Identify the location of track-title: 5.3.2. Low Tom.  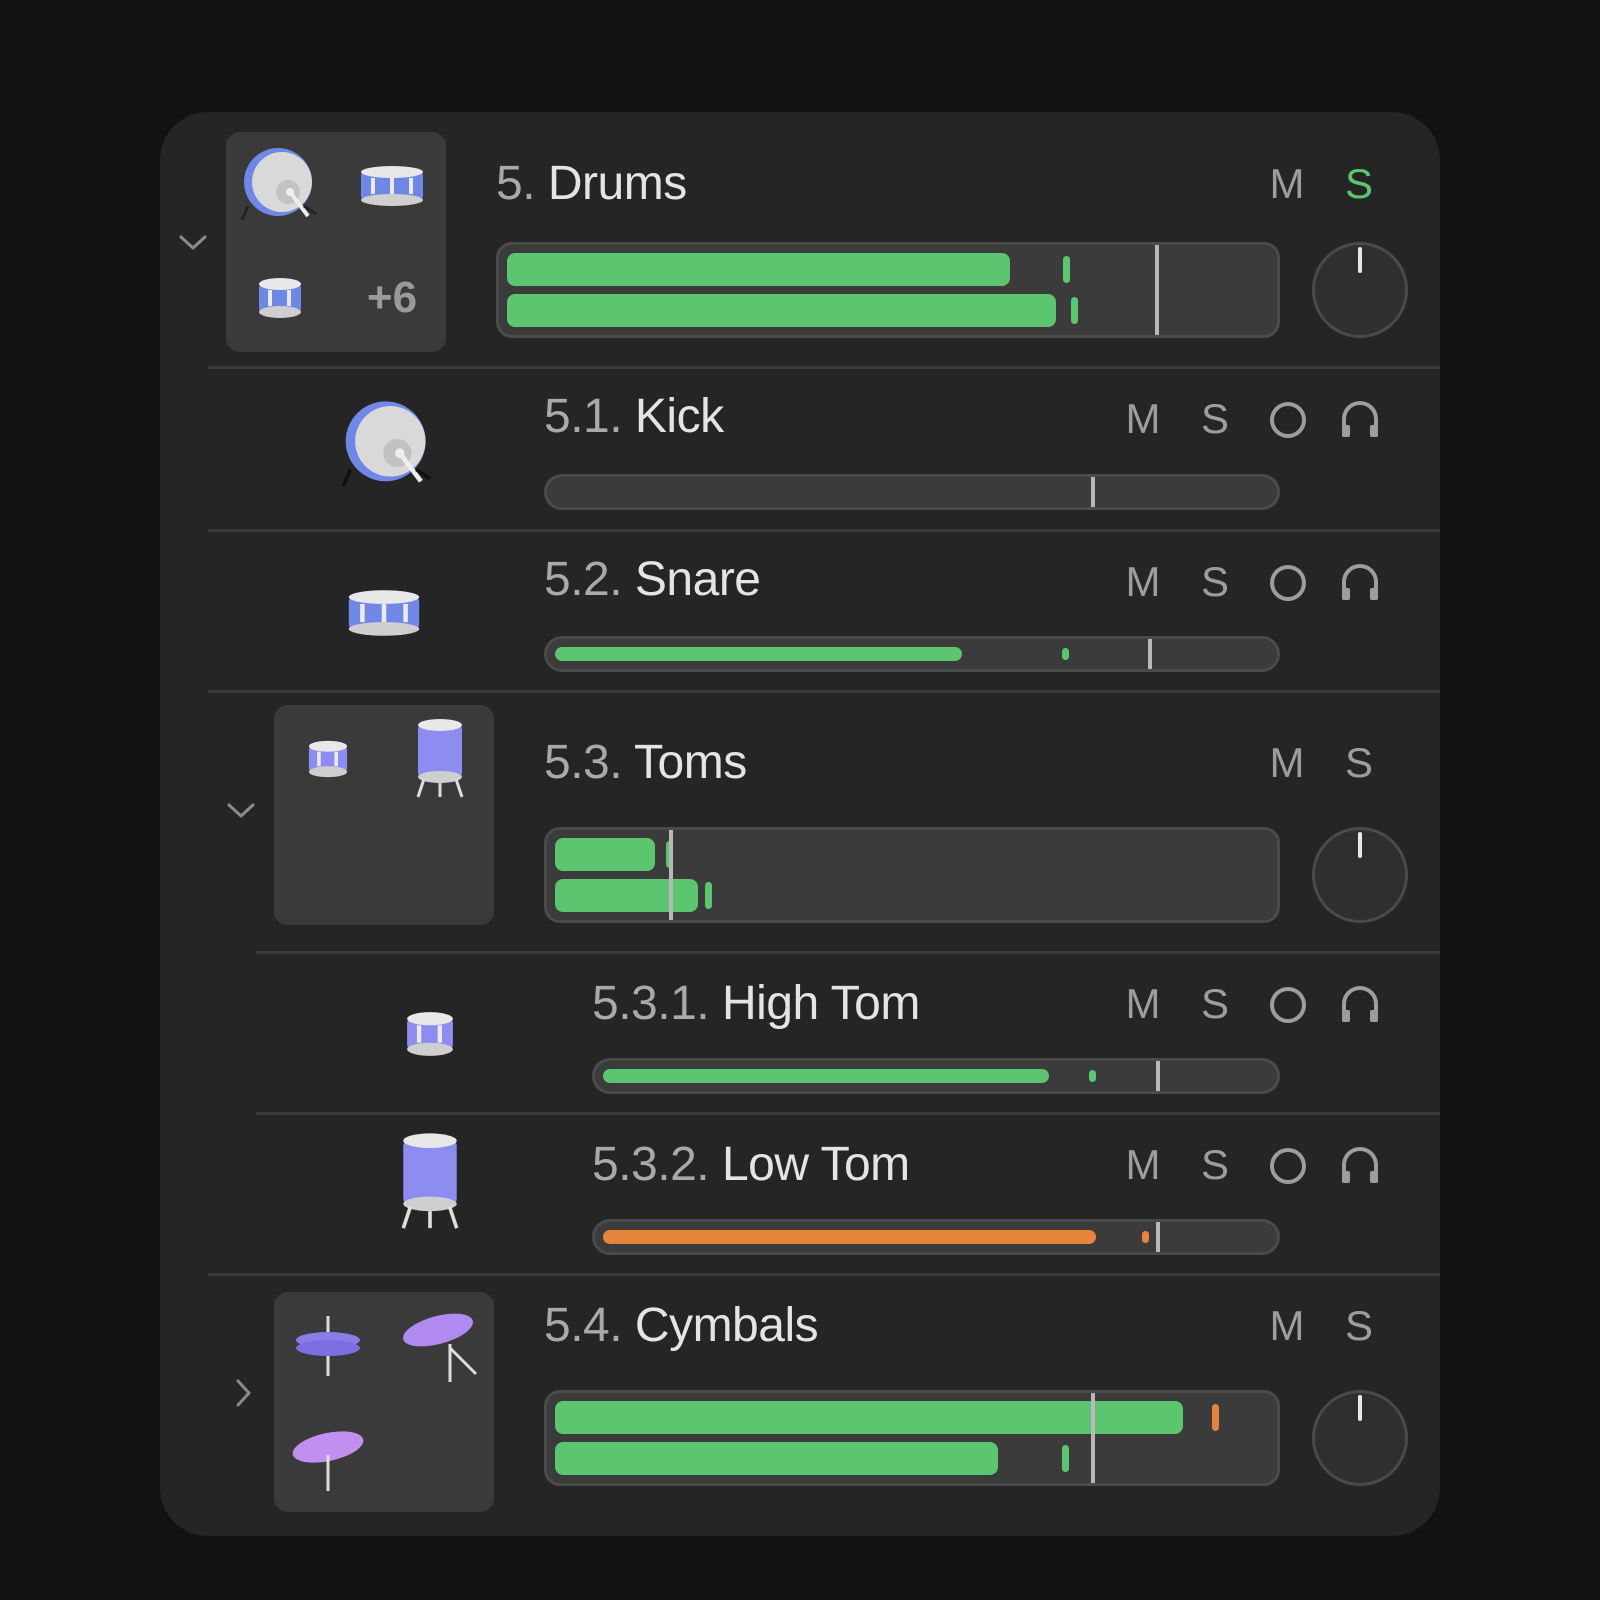
(751, 1164).